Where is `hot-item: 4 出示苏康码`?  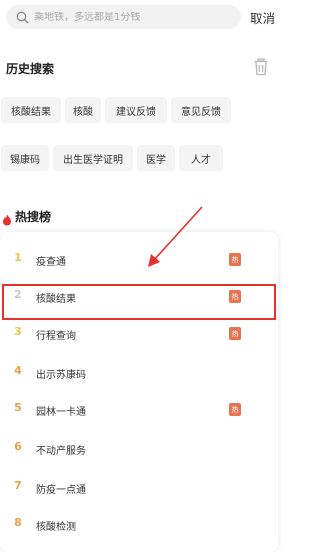 hot-item: 4 出示苏康码 is located at coordinates (139, 373).